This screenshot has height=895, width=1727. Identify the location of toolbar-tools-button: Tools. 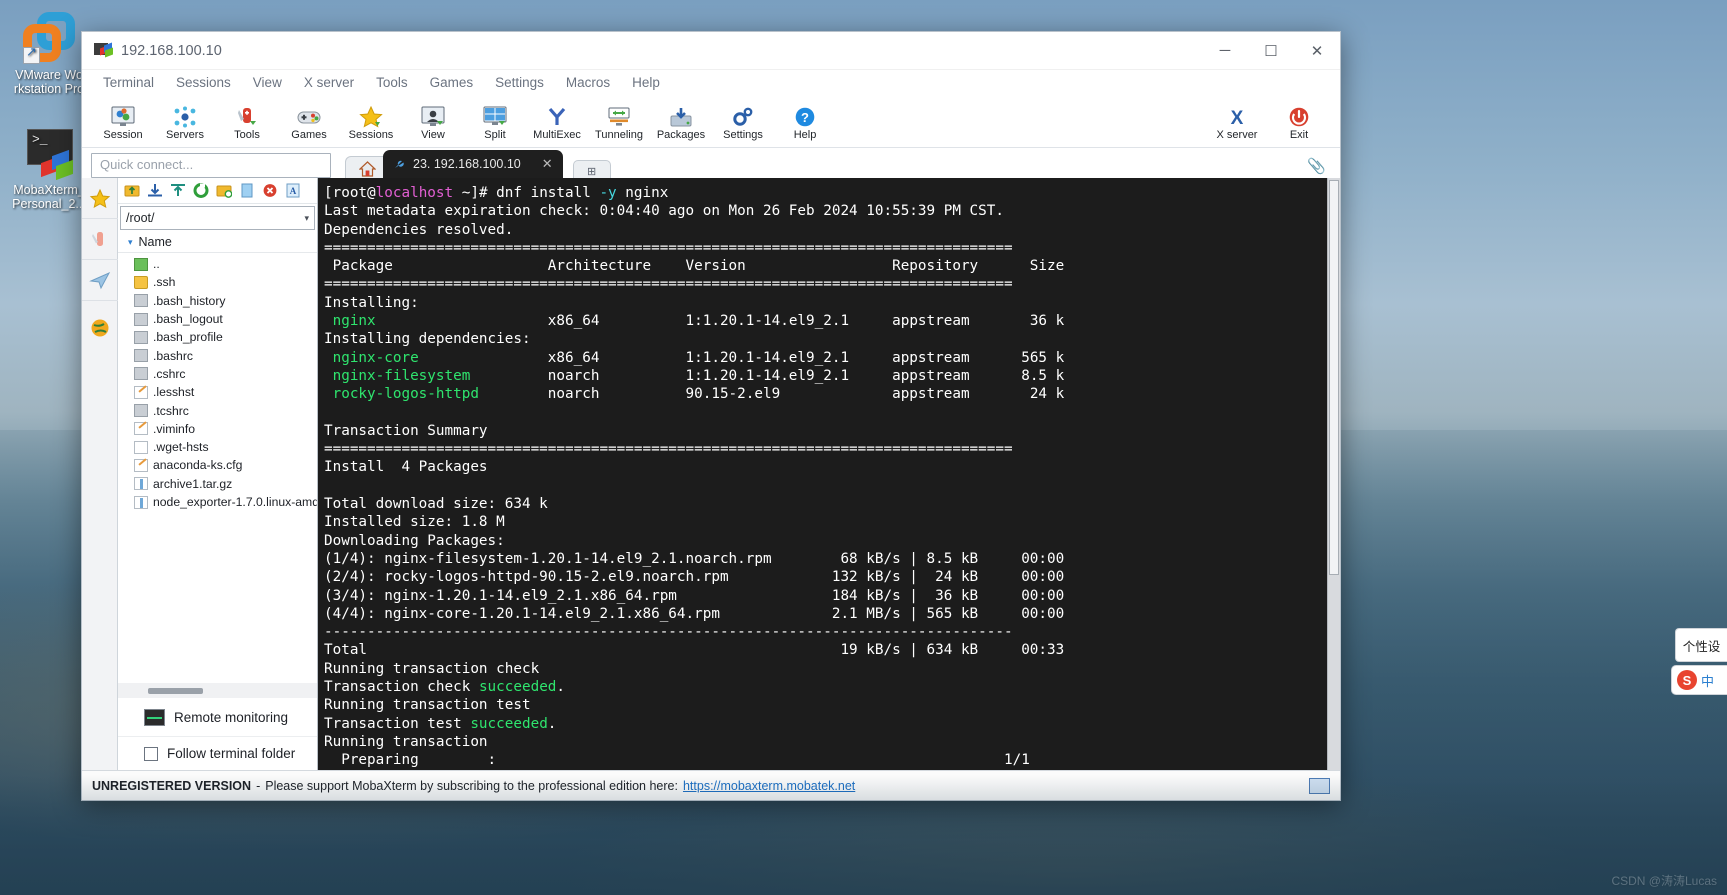
(247, 121).